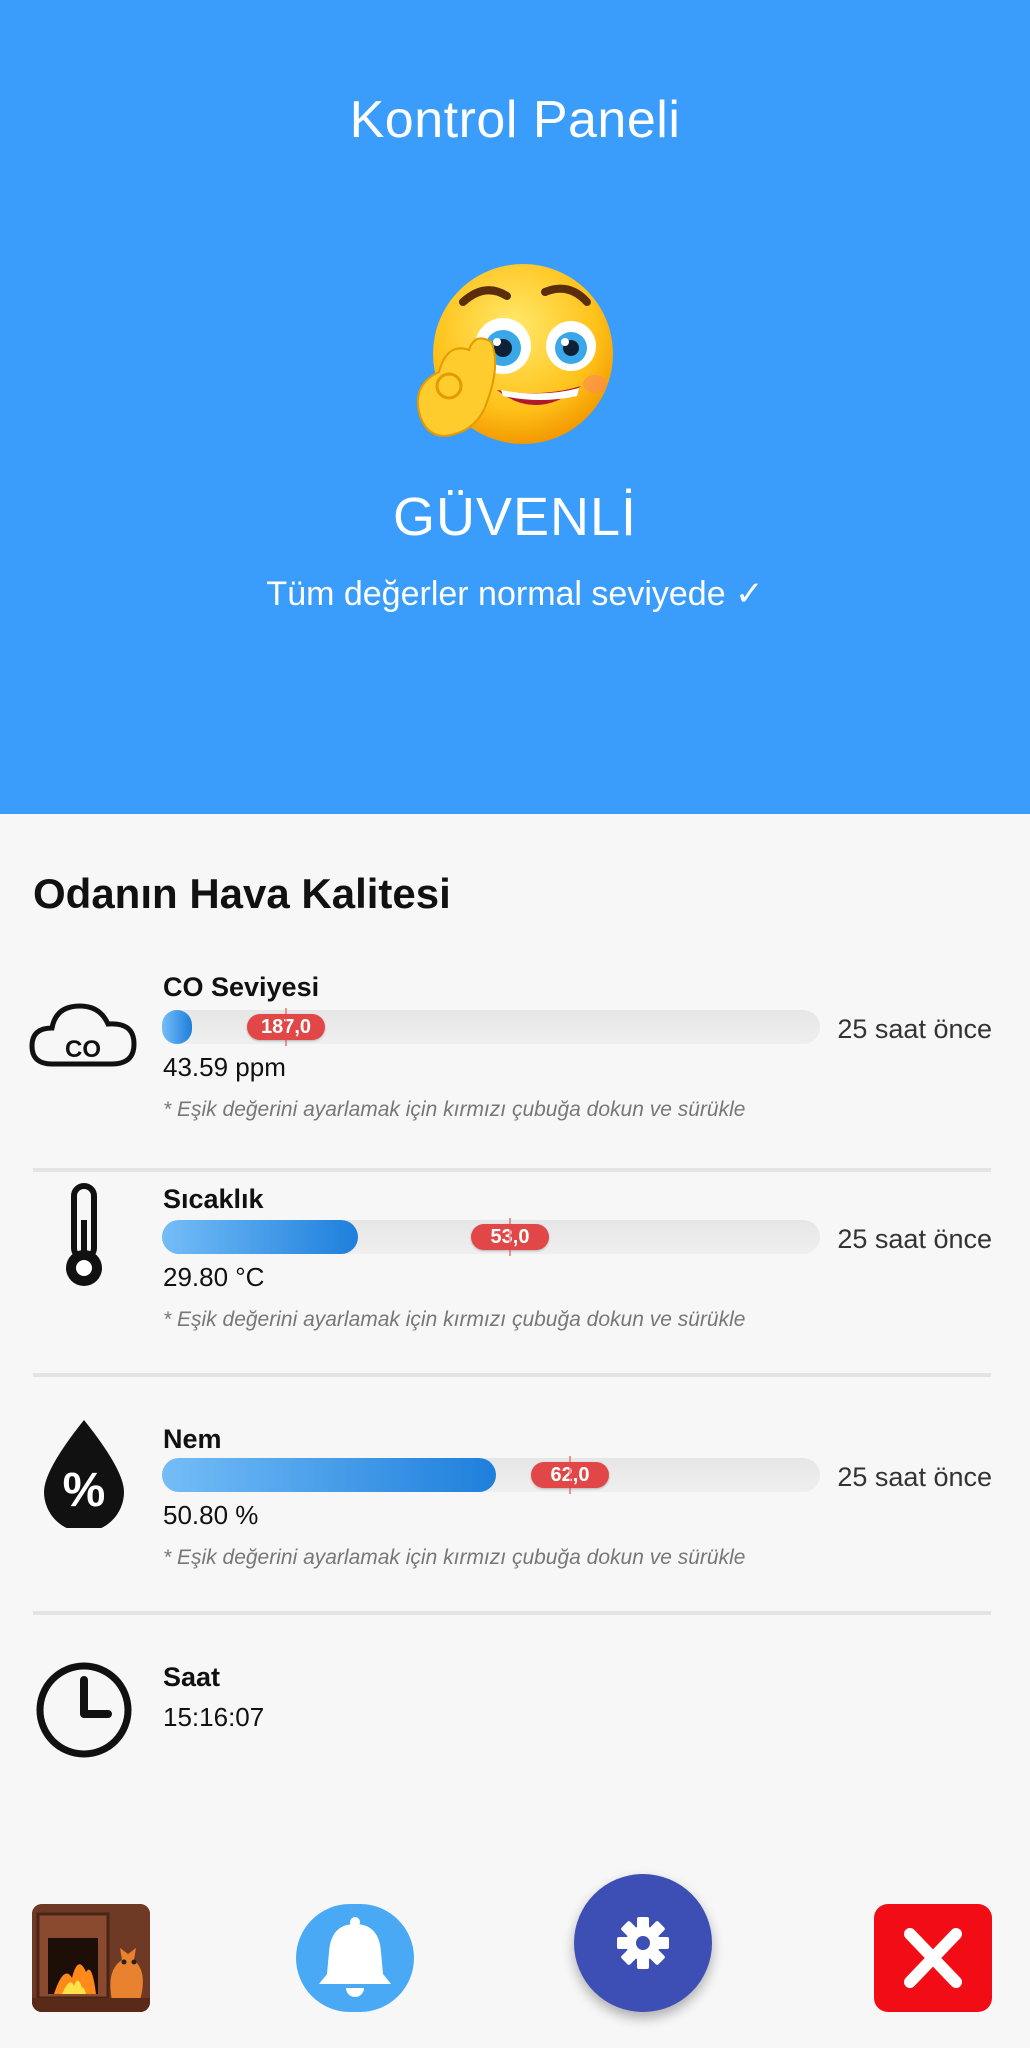 The width and height of the screenshot is (1030, 2048). Describe the element at coordinates (515, 1710) in the screenshot. I see `clock-row: Saat 15:16:07` at that location.